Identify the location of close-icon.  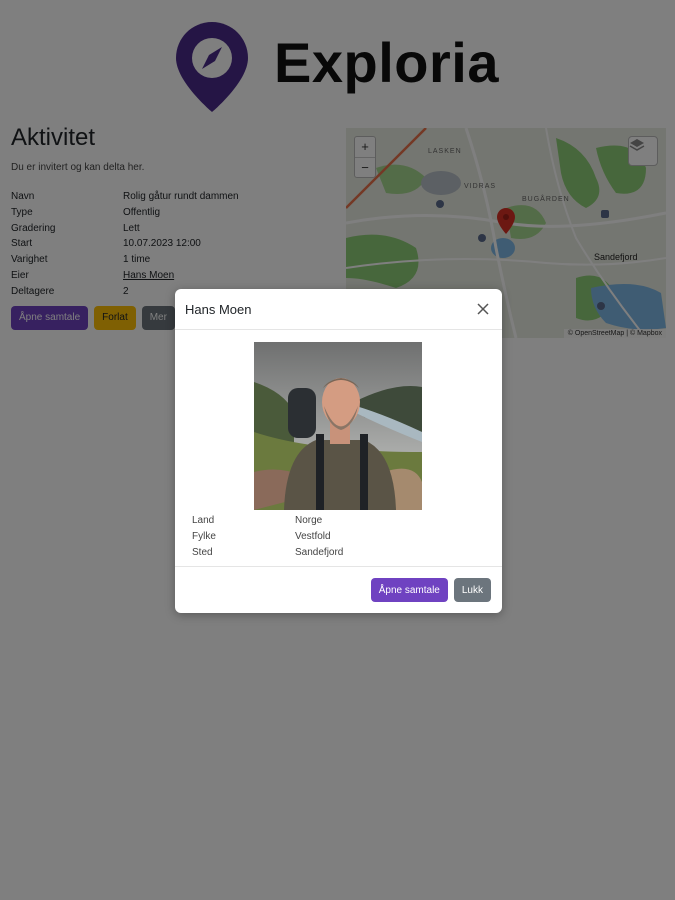
(483, 309).